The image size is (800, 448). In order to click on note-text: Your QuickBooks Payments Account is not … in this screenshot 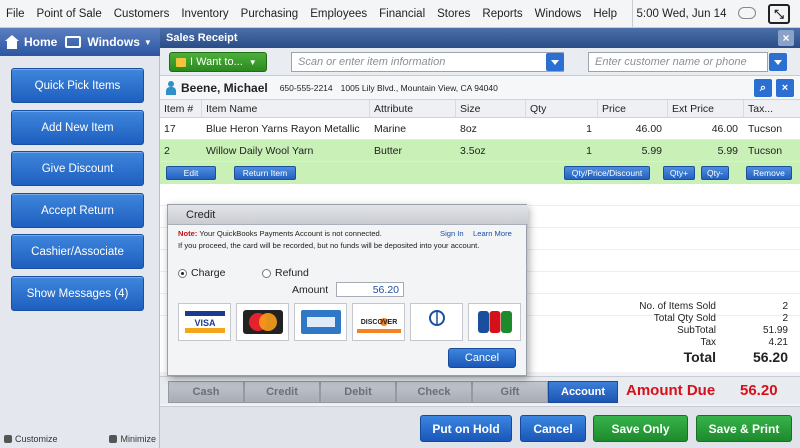, I will do `click(290, 233)`.